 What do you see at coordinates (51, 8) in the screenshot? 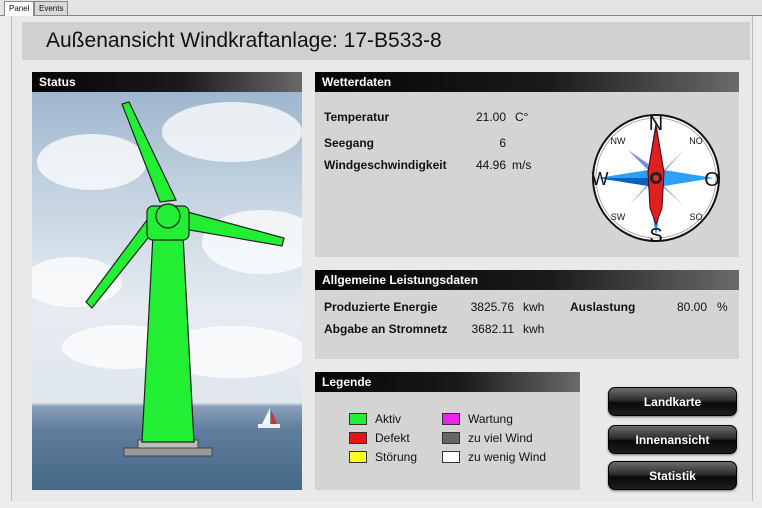
I see `tab-events: Events` at bounding box center [51, 8].